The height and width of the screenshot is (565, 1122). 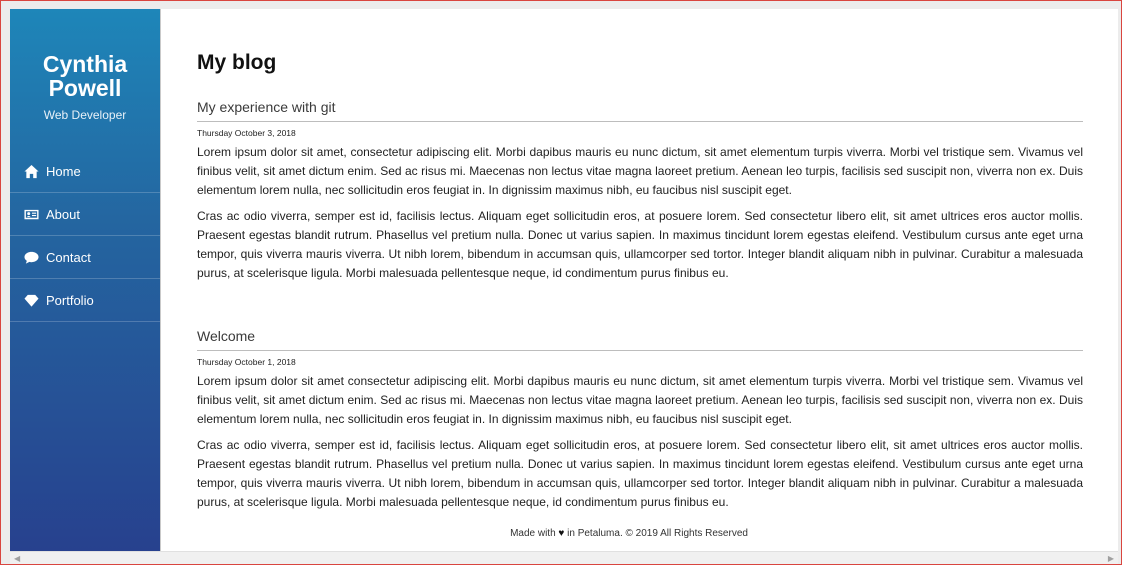 What do you see at coordinates (85, 171) in the screenshot?
I see `sidebar-item-home: Home` at bounding box center [85, 171].